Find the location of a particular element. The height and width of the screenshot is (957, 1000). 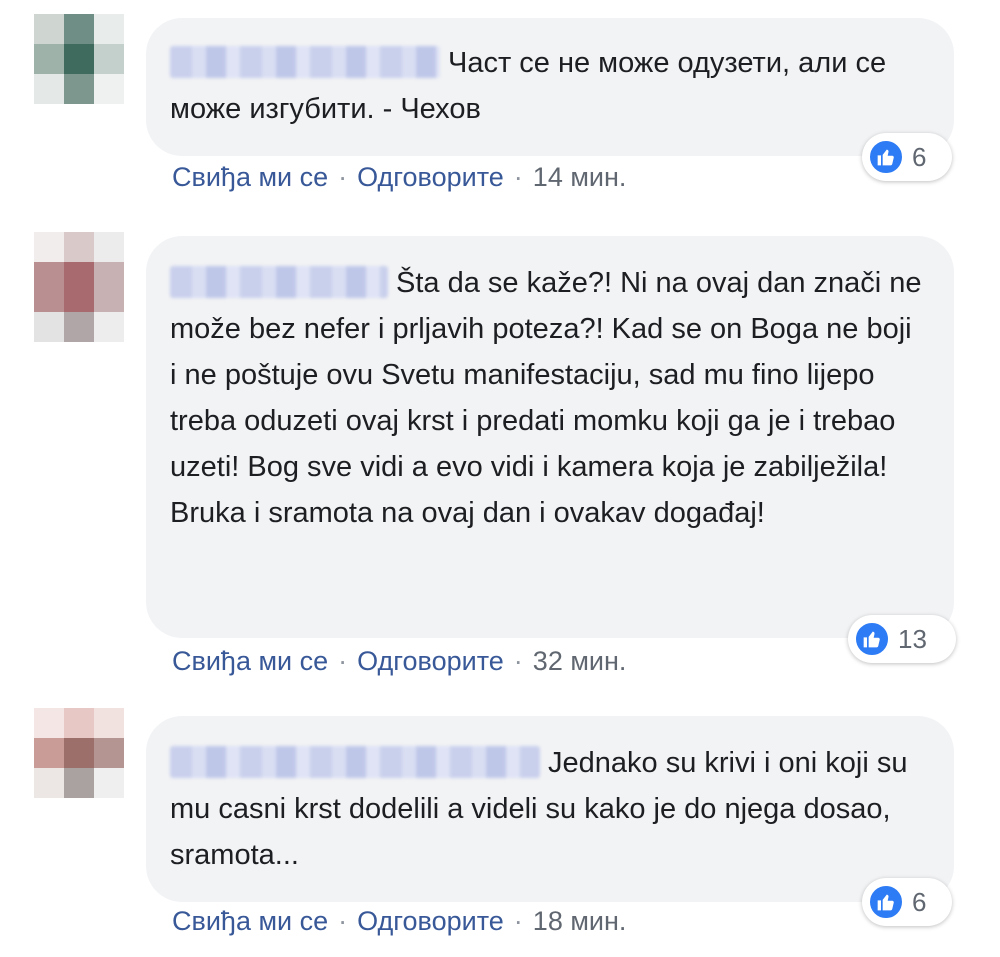

reactions-badge: 13 is located at coordinates (902, 639).